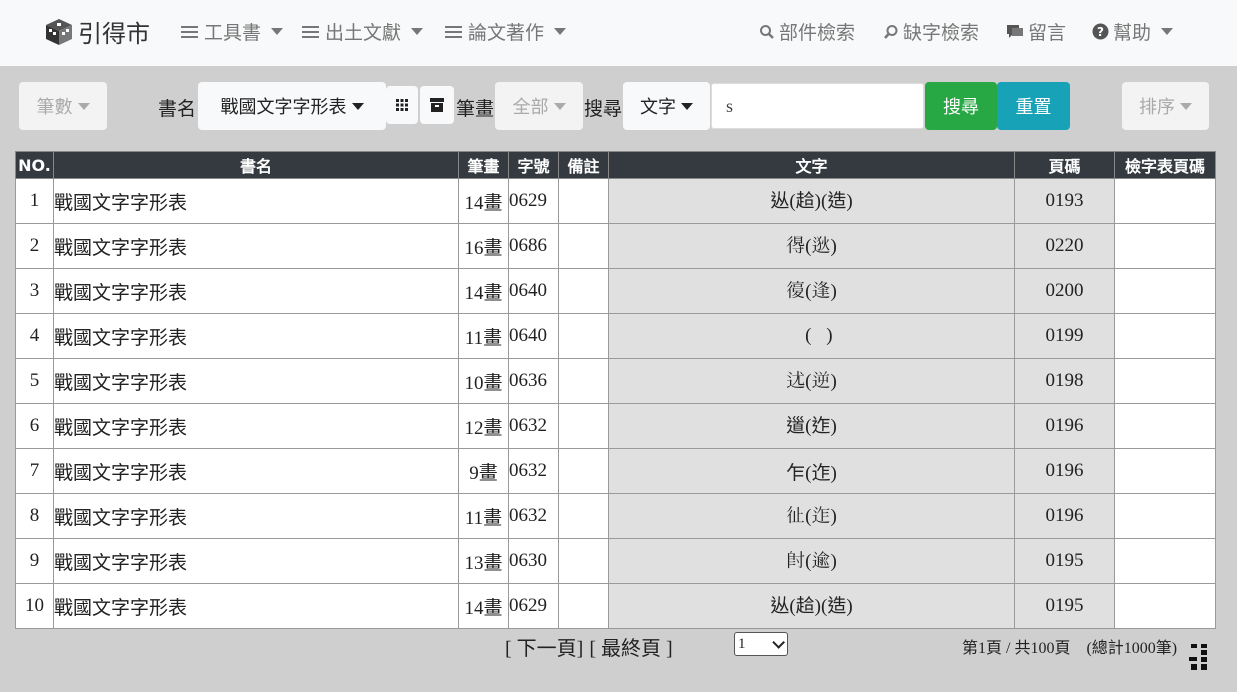 The height and width of the screenshot is (692, 1237). Describe the element at coordinates (34, 471) in the screenshot. I see `cell-no: 7` at that location.